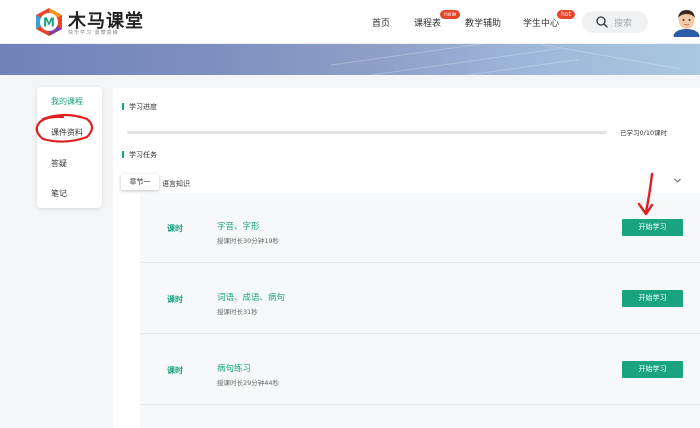  Describe the element at coordinates (234, 368) in the screenshot. I see `lesson-title: 病句练习` at that location.